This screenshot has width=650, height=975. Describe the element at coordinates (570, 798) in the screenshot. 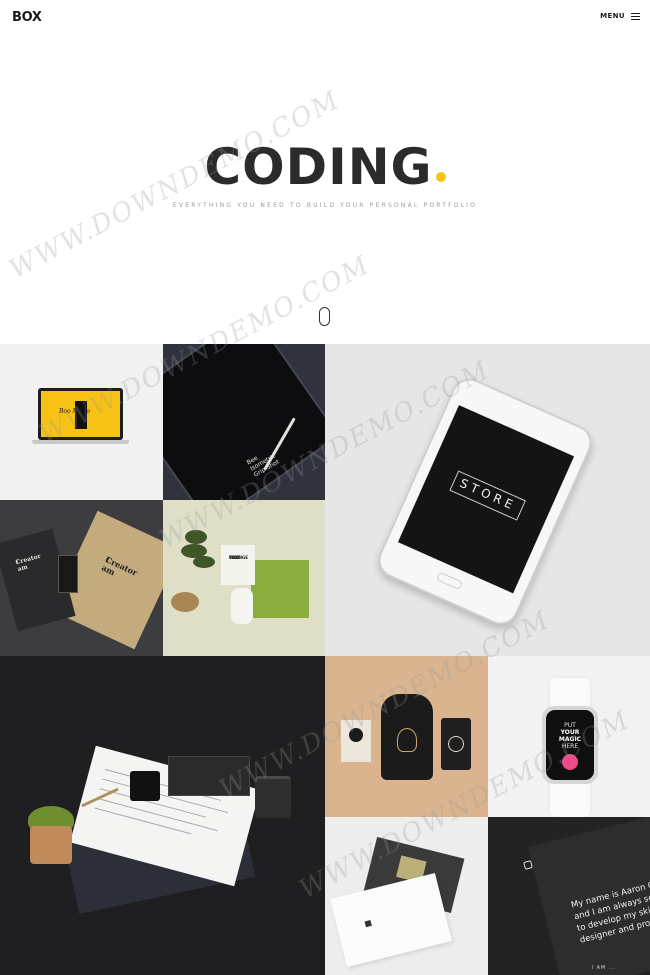

I see `watch-band-bottom` at that location.